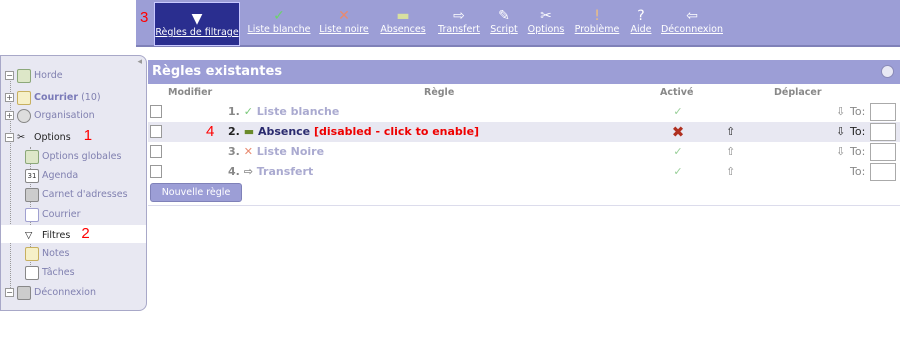 The height and width of the screenshot is (345, 900). Describe the element at coordinates (524, 92) in the screenshot. I see `column-headers: Modifier Règle Activé Déplacer` at that location.